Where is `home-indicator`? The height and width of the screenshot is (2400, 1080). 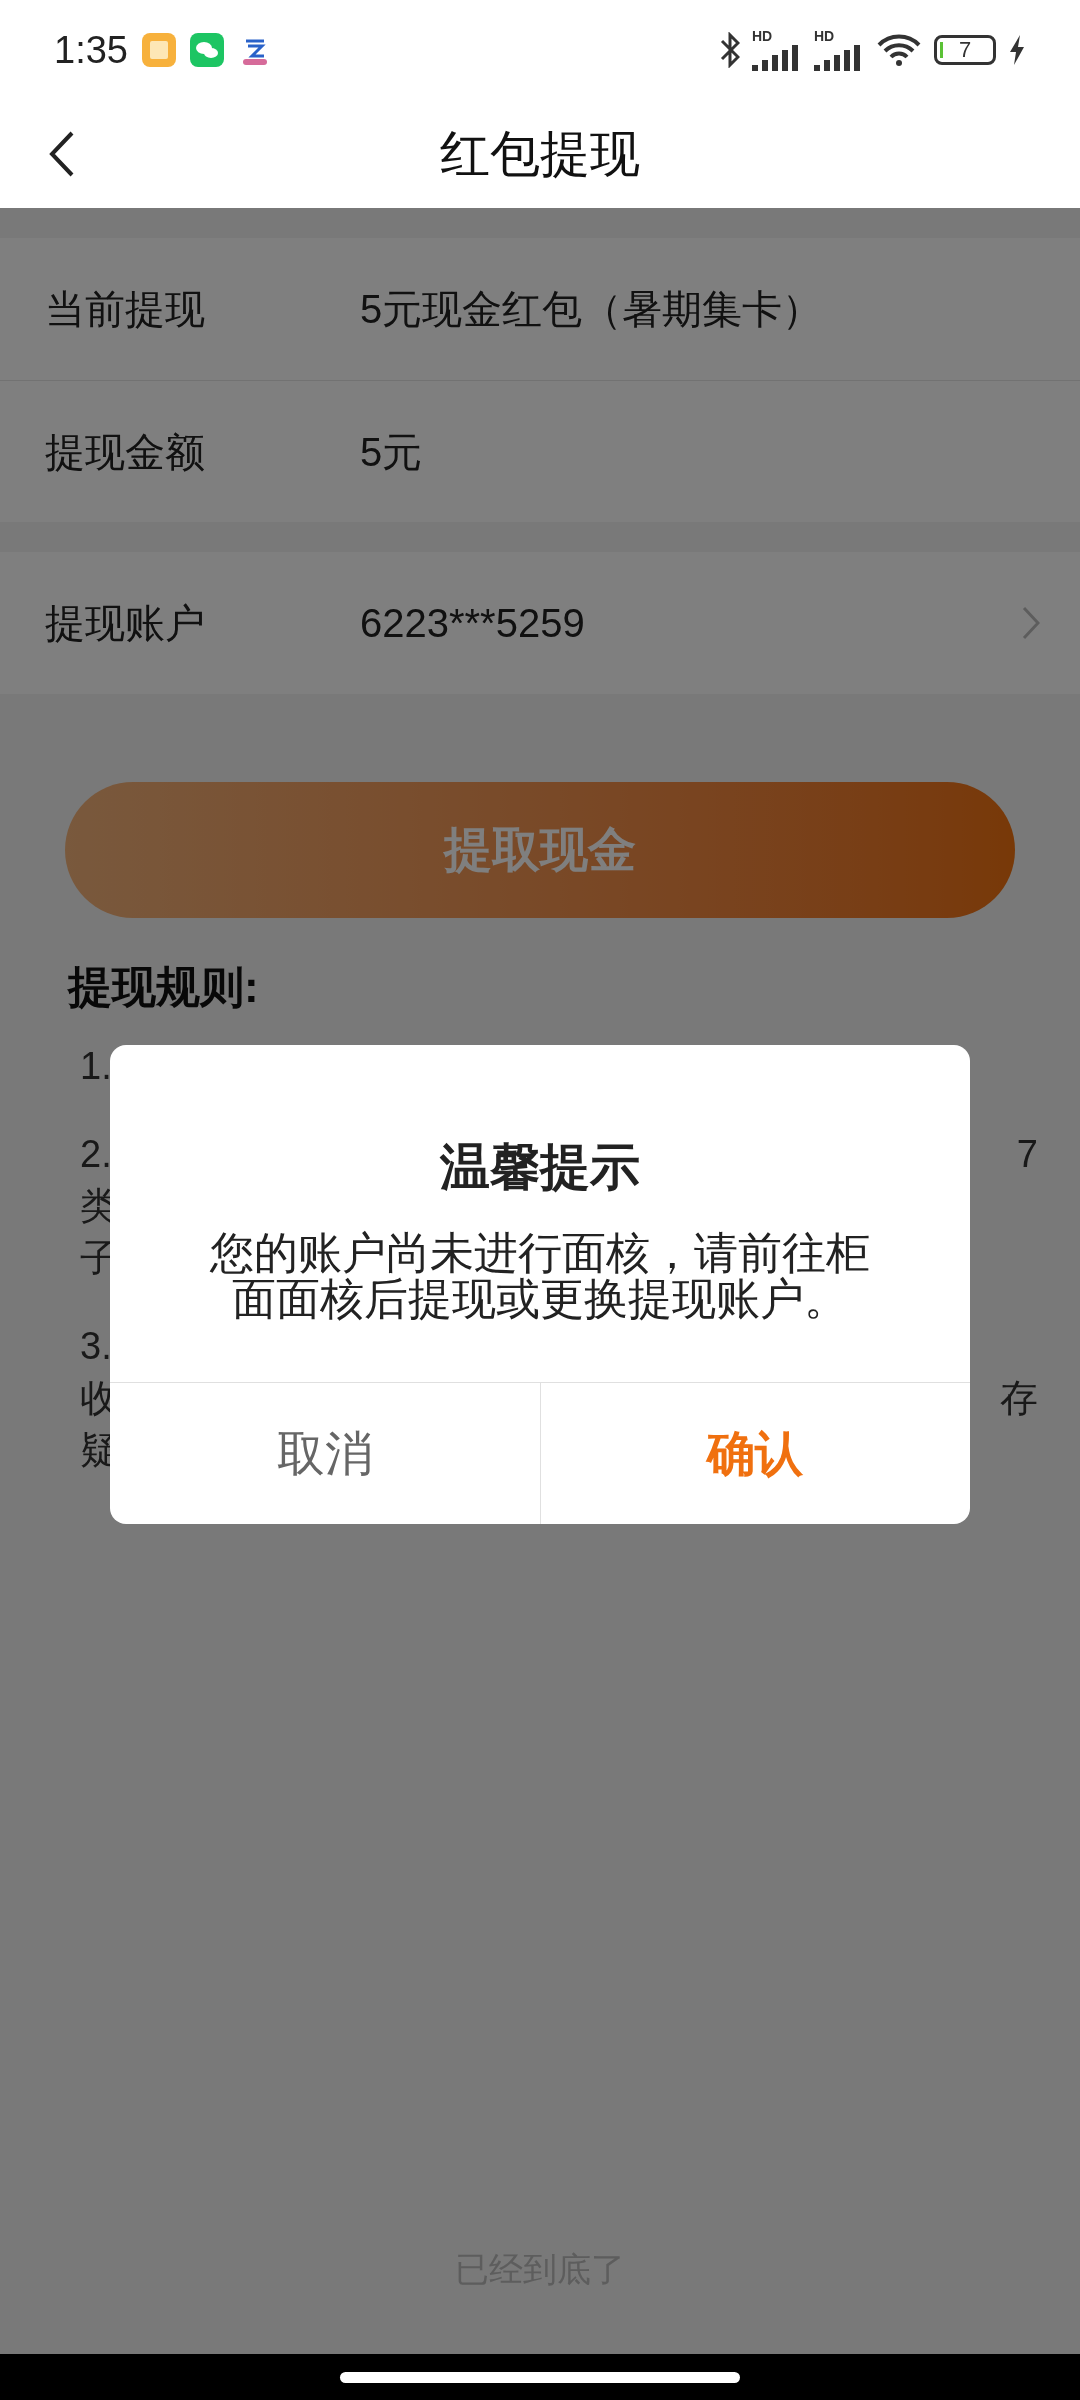
home-indicator is located at coordinates (540, 2377).